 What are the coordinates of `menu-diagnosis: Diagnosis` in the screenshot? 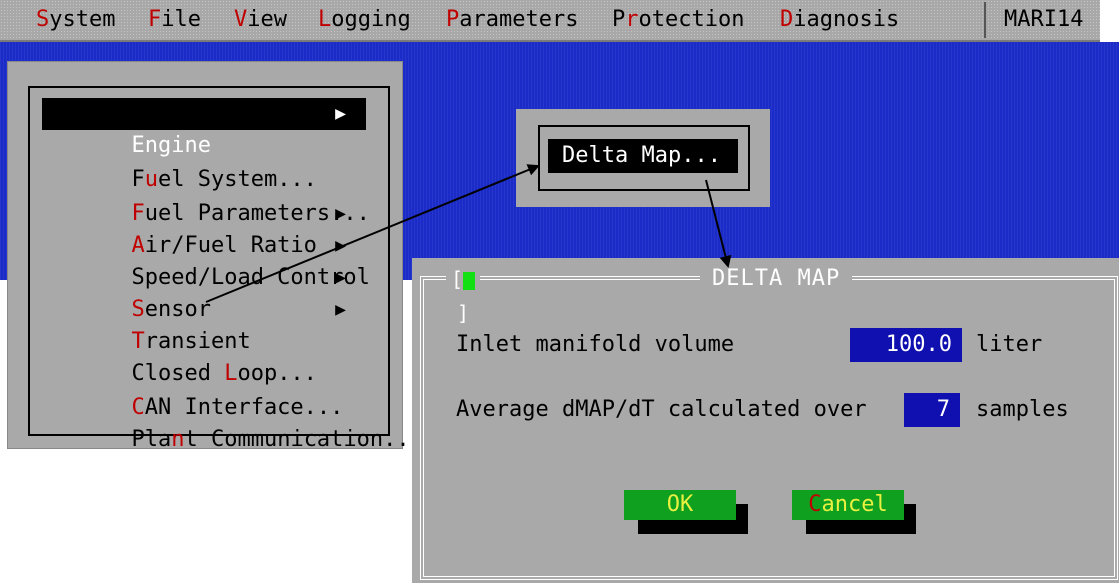 It's located at (839, 20).